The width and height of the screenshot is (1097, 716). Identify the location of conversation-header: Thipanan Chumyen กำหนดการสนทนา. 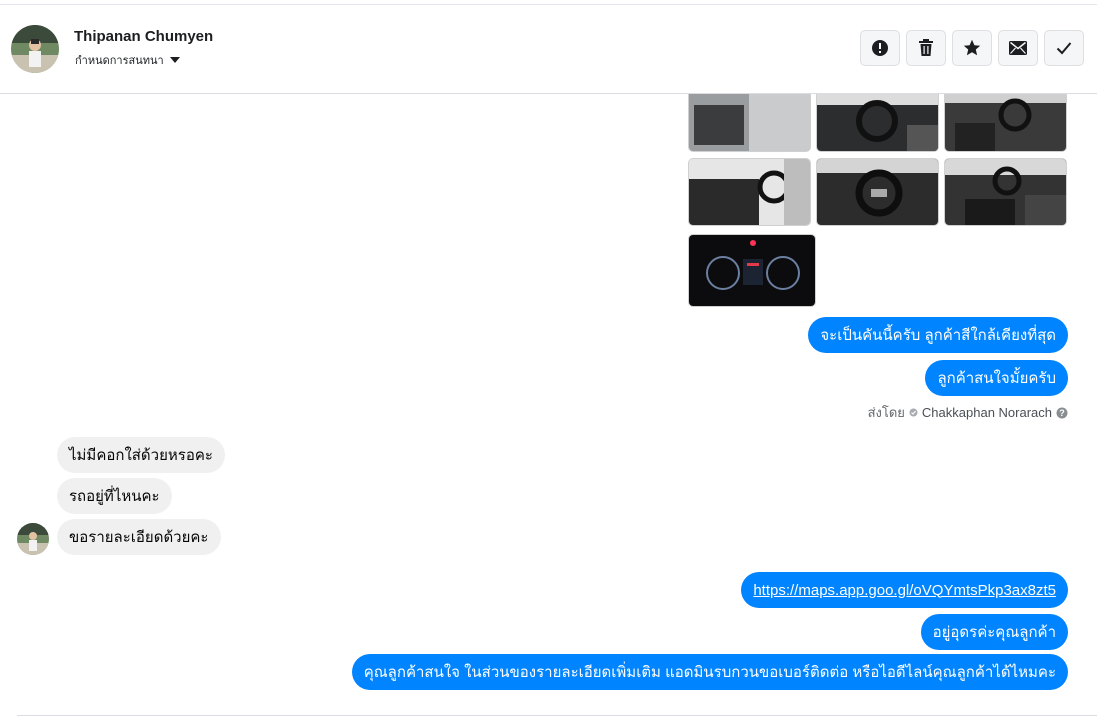
(548, 49).